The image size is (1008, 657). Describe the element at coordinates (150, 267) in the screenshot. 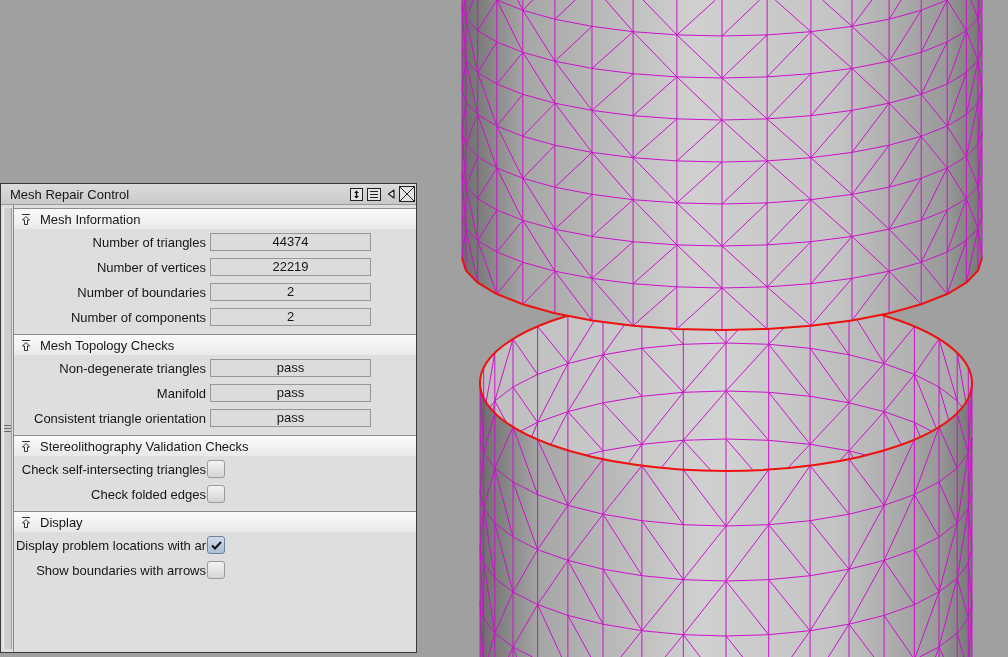

I see `field-label: Number of vertices` at that location.